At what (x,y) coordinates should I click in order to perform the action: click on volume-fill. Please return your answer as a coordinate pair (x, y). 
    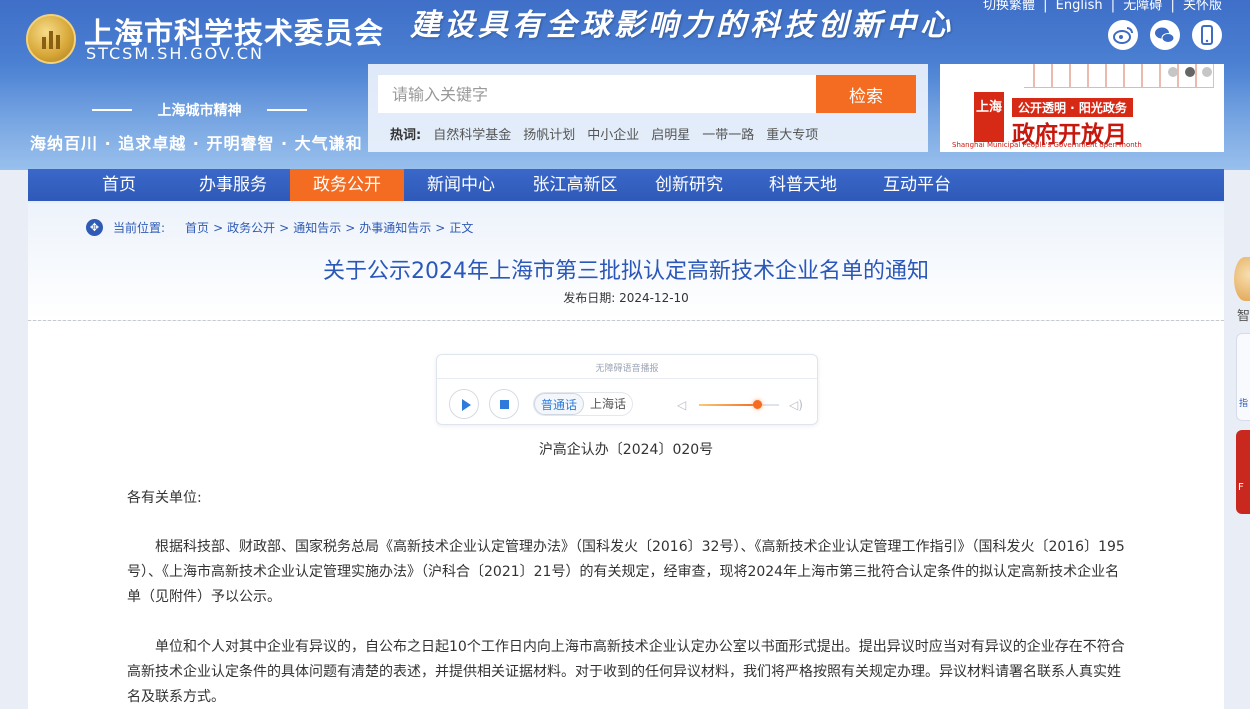
    Looking at the image, I should click on (728, 405).